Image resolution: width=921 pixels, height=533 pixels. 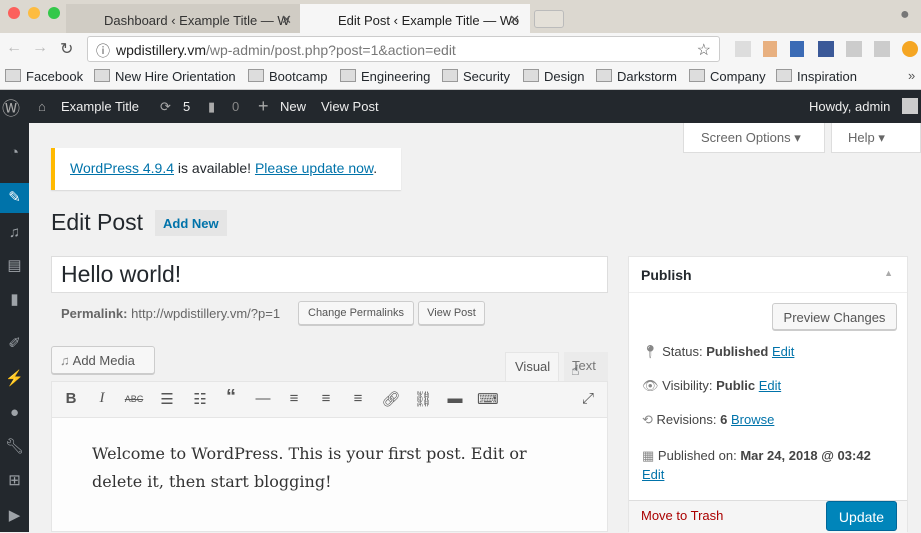 I want to click on bookmark-new-hire: New Hire Orientation, so click(x=165, y=76).